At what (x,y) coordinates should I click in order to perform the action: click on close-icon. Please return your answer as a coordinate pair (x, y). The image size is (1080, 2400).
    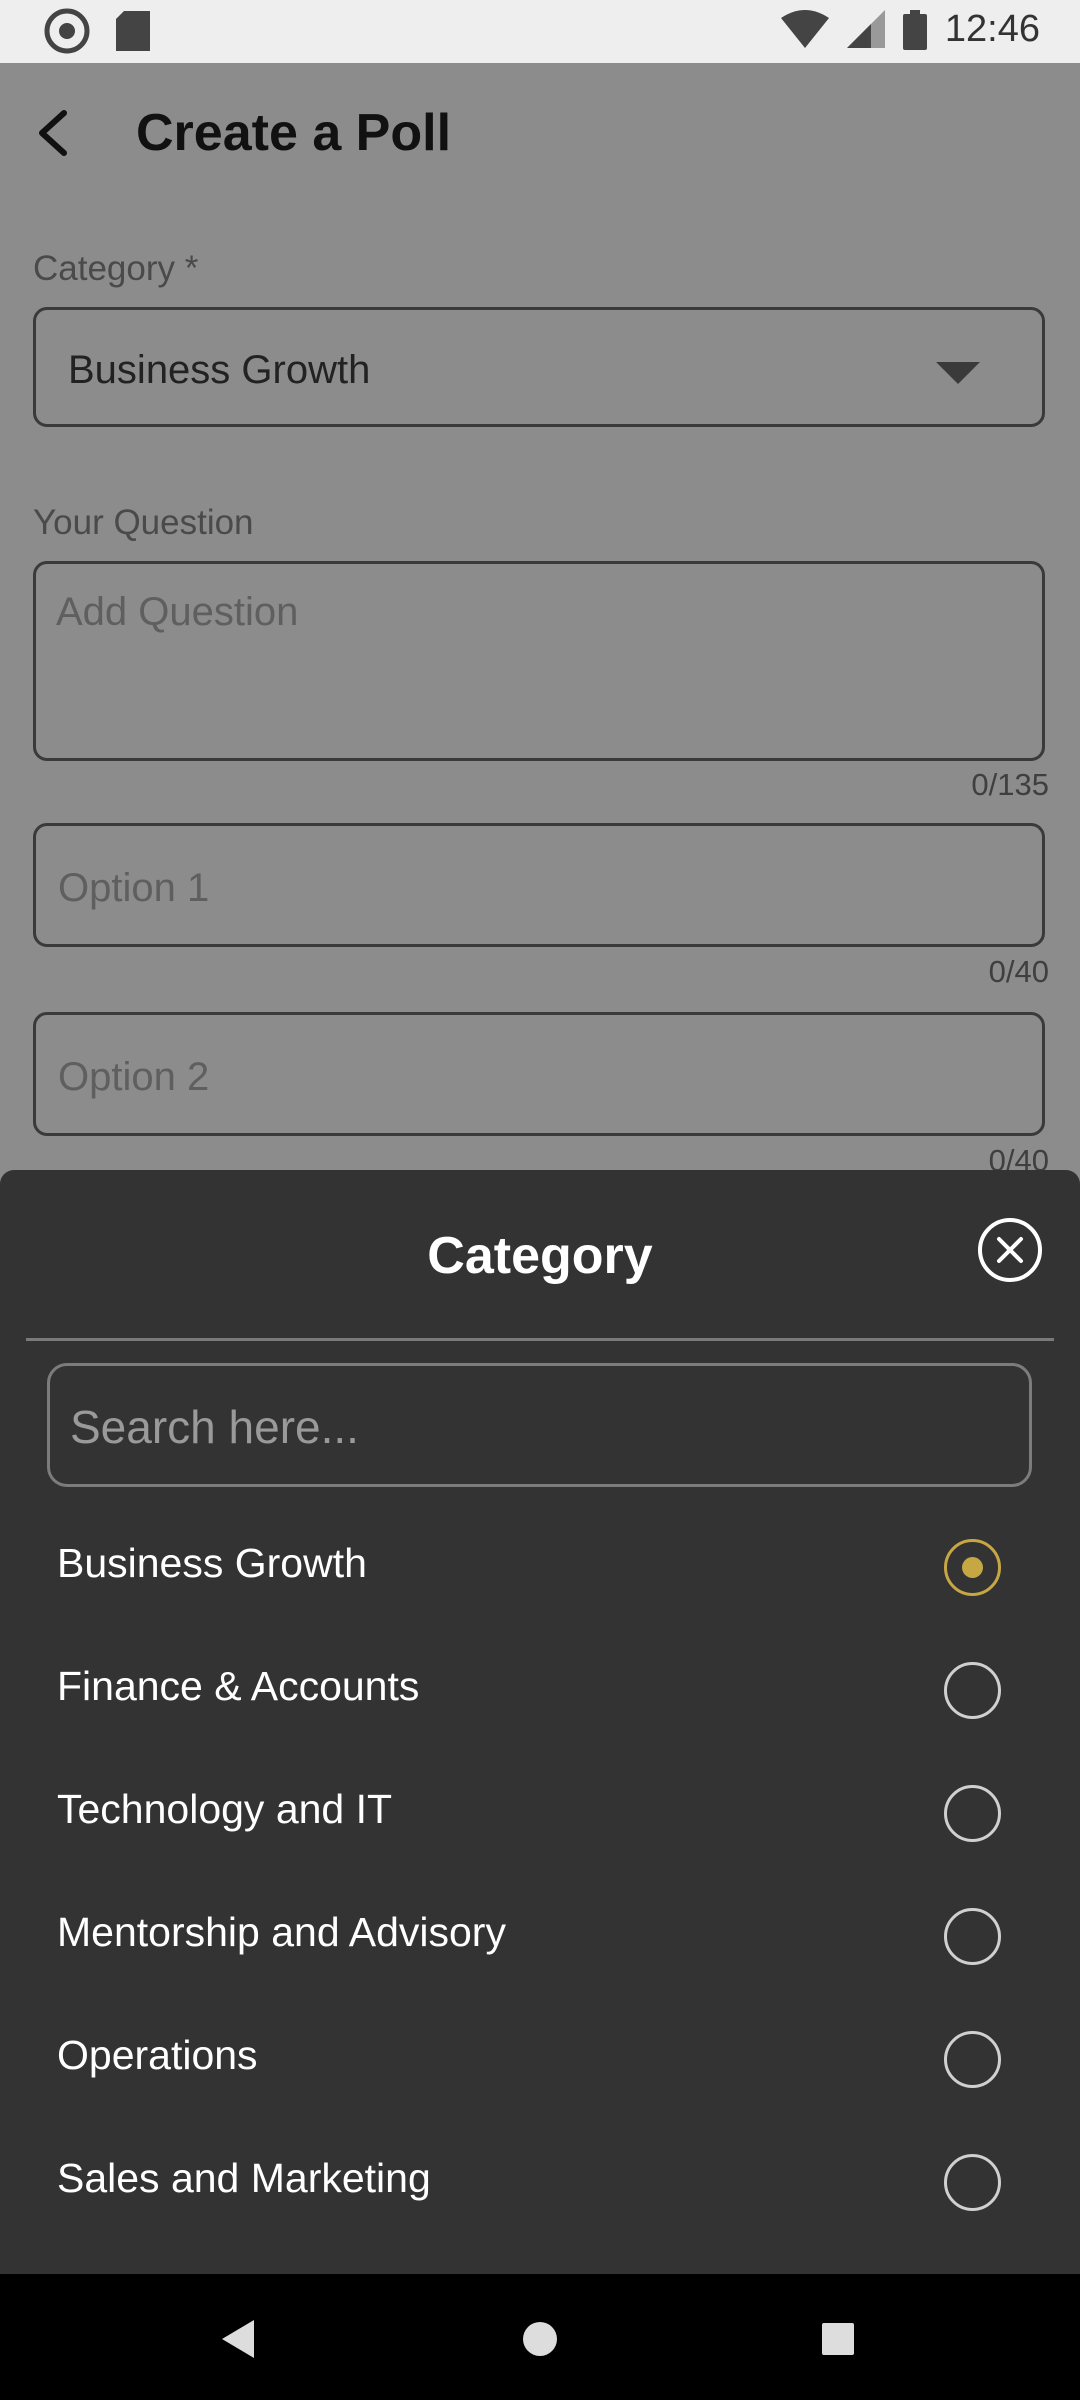
    Looking at the image, I should click on (1010, 1250).